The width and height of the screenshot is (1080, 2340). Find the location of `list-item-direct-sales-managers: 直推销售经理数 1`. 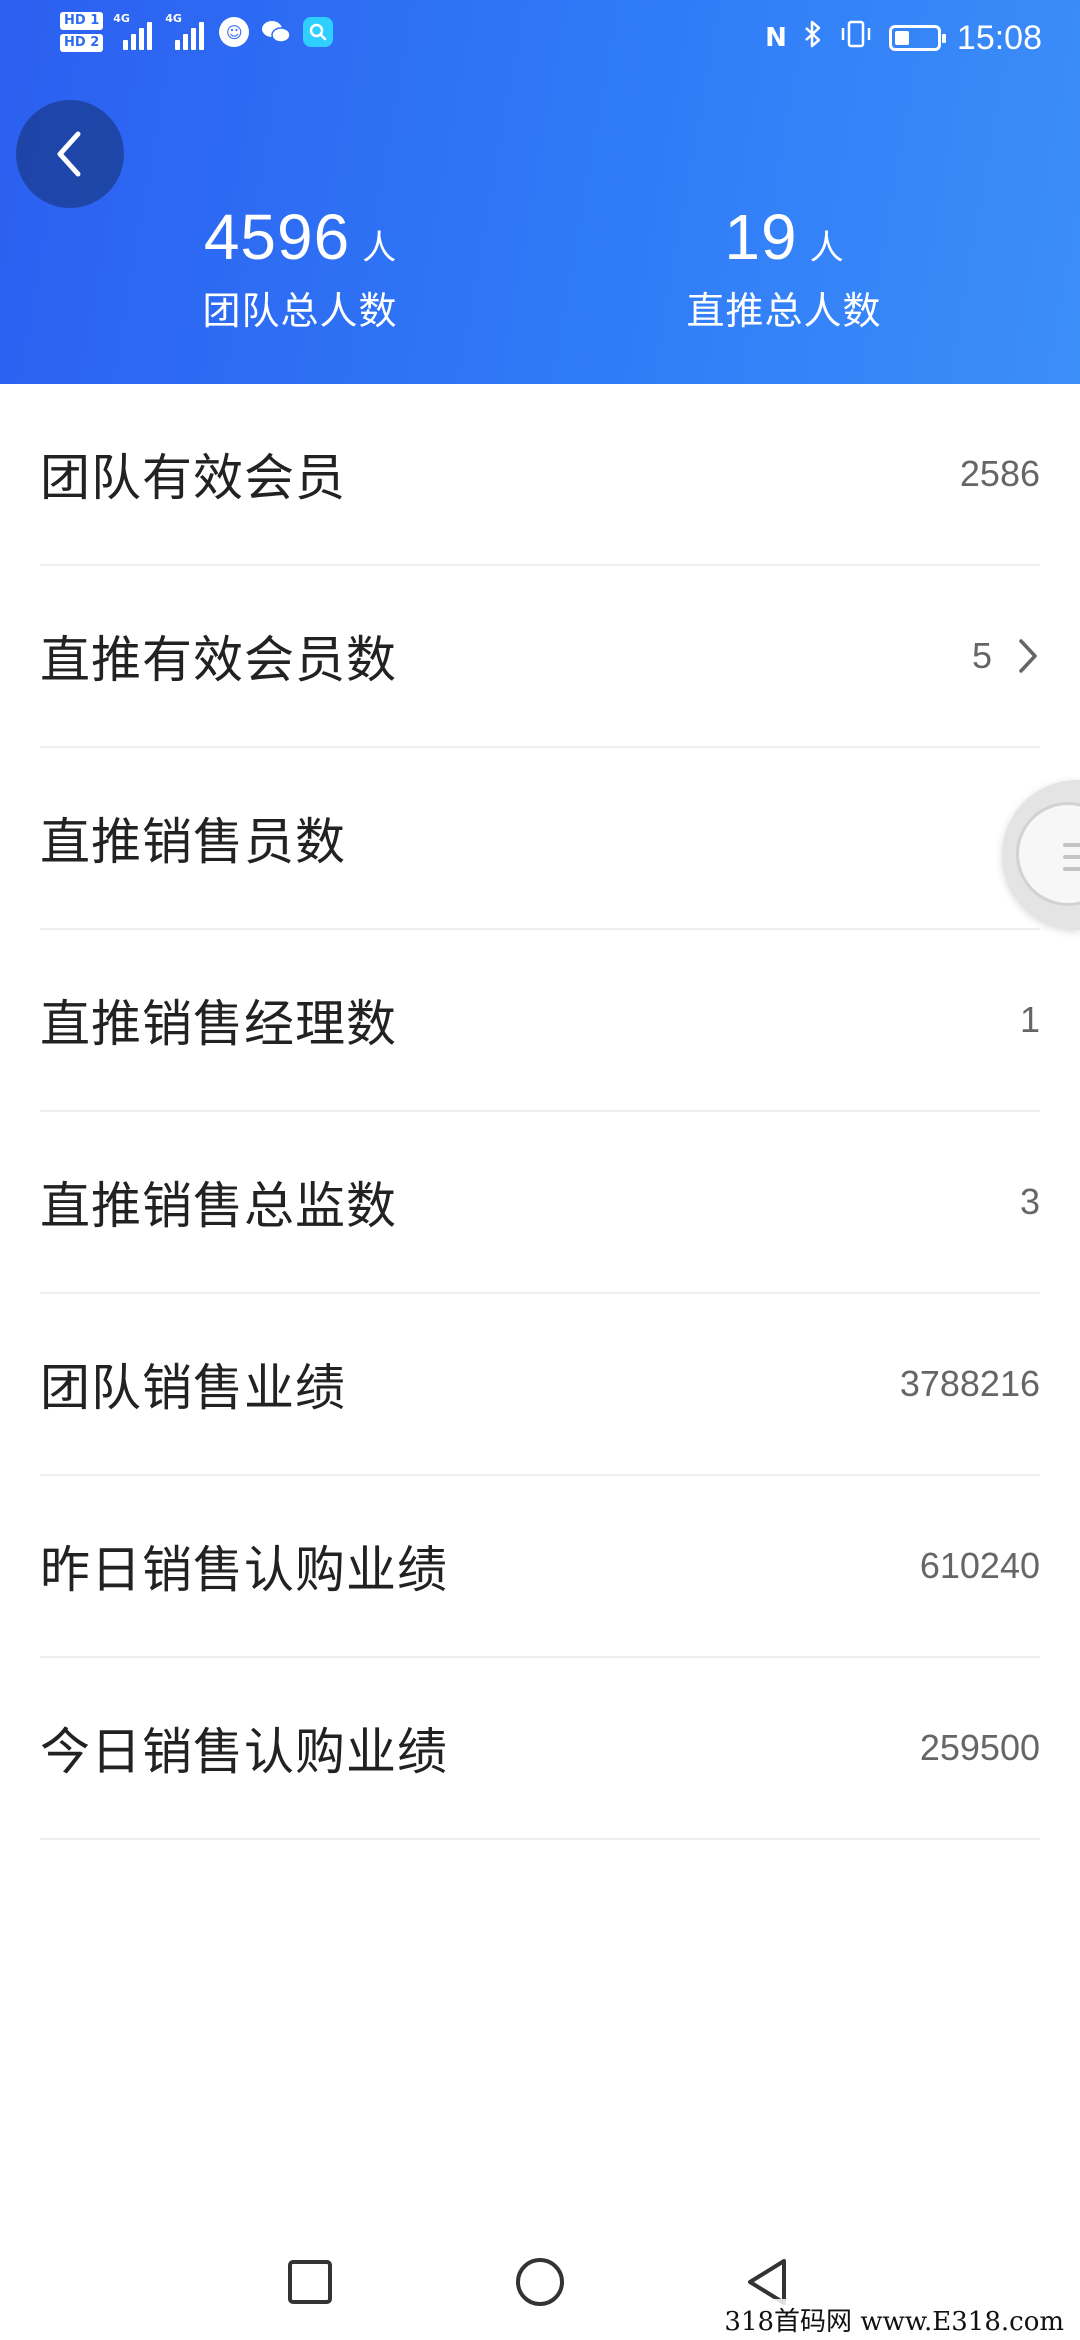

list-item-direct-sales-managers: 直推销售经理数 1 is located at coordinates (540, 1021).